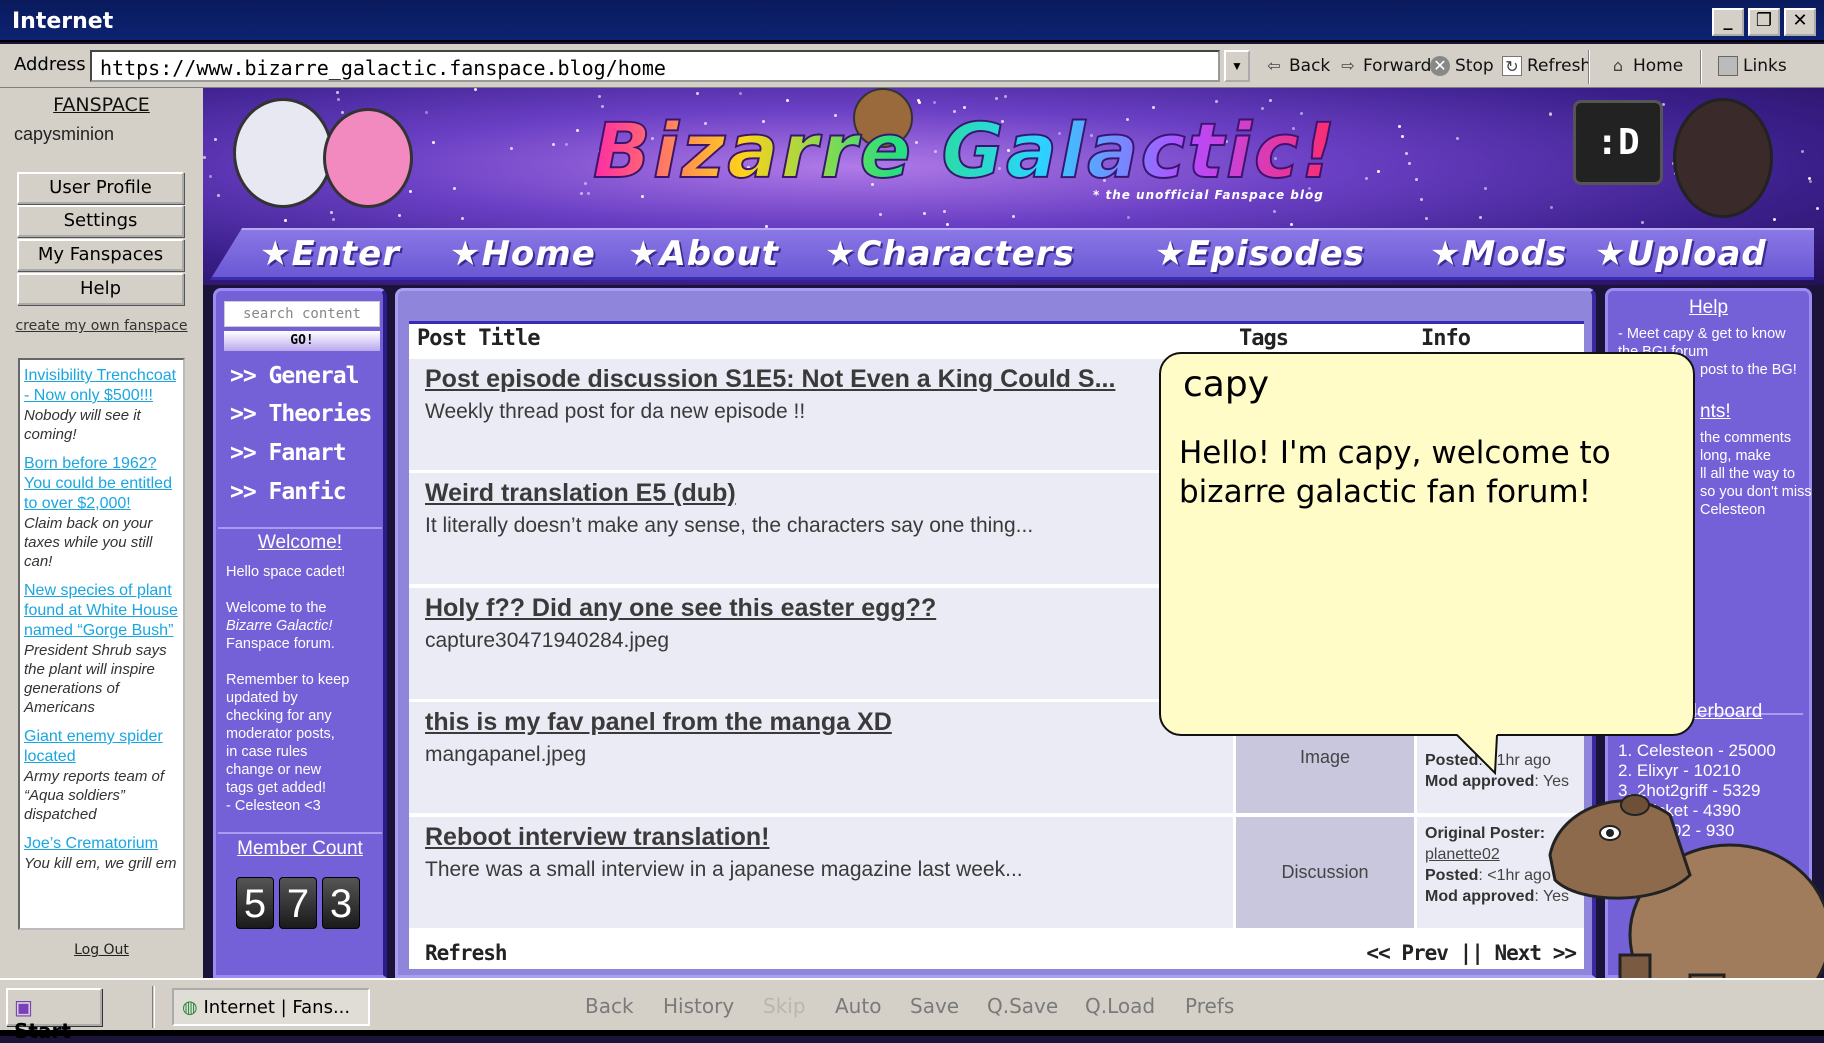 The image size is (1824, 1043). I want to click on section-line: long, make, so click(1735, 456).